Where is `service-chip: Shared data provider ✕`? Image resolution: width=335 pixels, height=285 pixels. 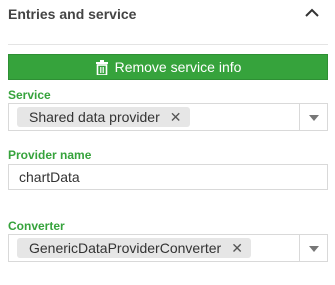
service-chip: Shared data provider ✕ is located at coordinates (103, 117).